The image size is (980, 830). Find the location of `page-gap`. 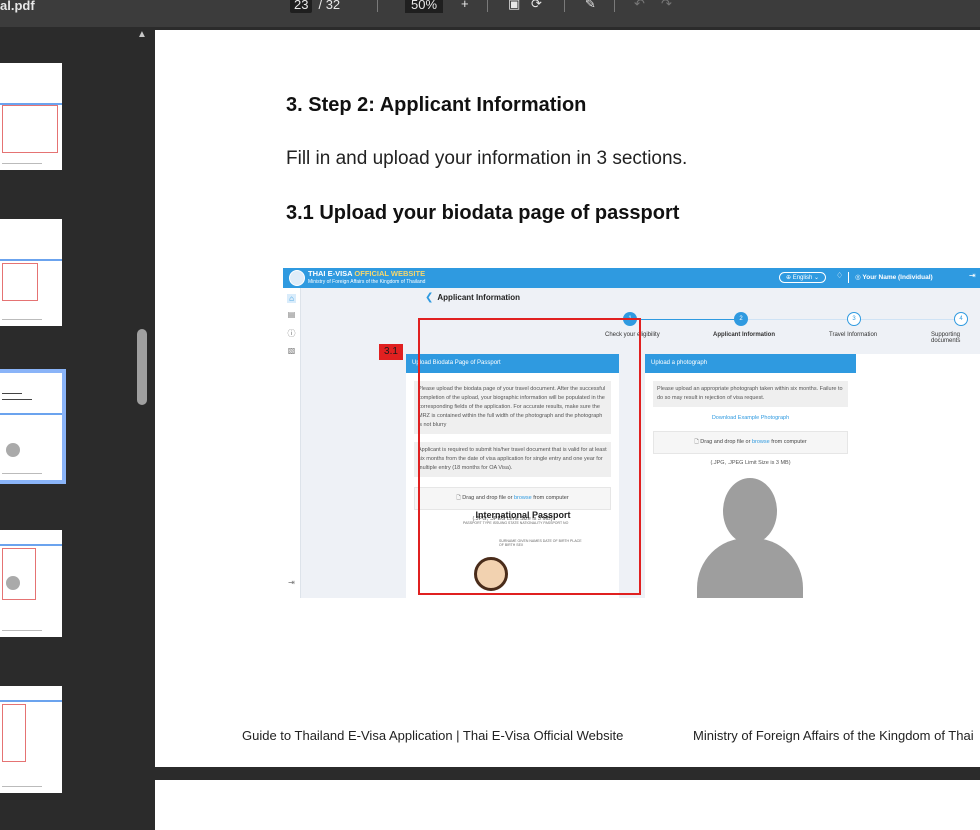

page-gap is located at coordinates (565, 773).